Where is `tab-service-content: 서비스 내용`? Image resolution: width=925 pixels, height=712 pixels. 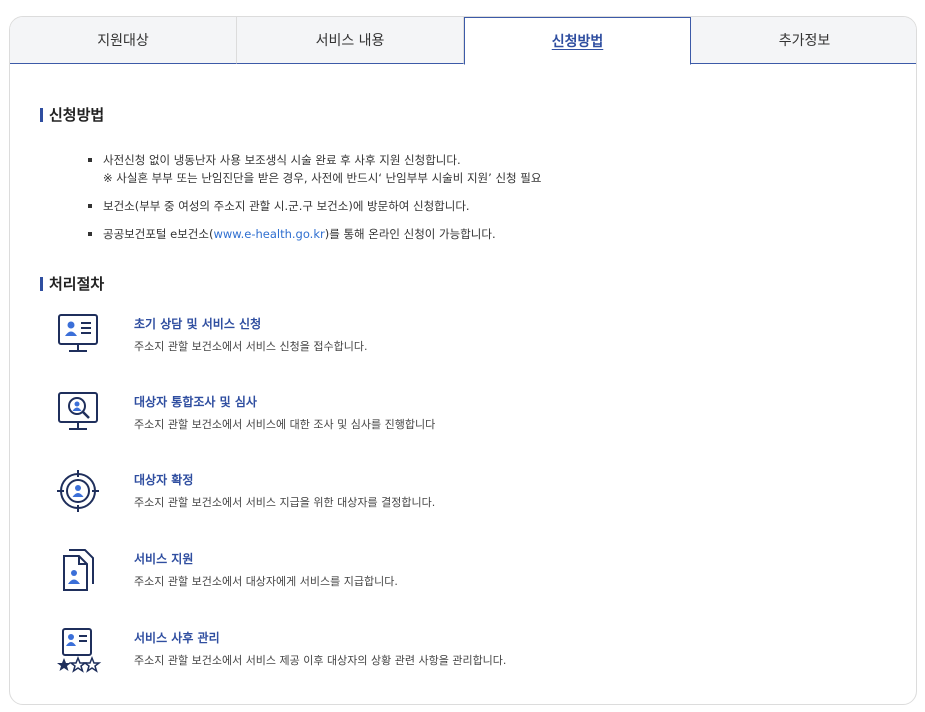
tab-service-content: 서비스 내용 is located at coordinates (350, 40).